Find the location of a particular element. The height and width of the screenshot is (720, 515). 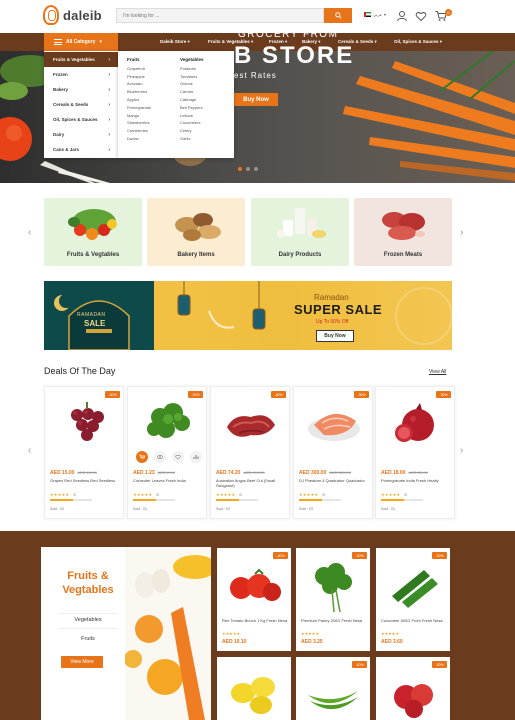

product-name: Pomegranate India Fresh Healty is located at coordinates (416, 480).